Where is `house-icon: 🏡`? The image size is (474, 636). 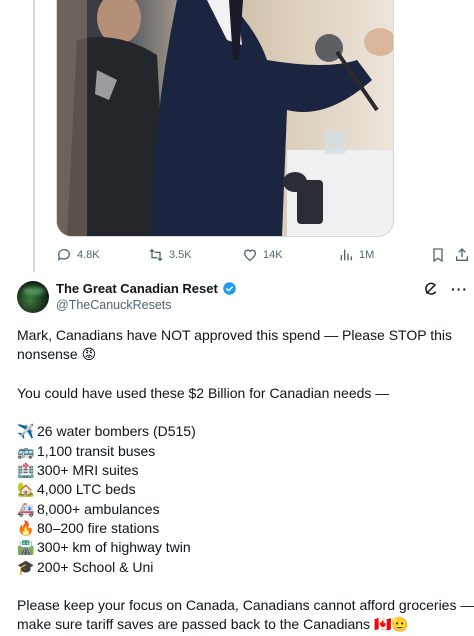 house-icon: 🏡 is located at coordinates (26, 489).